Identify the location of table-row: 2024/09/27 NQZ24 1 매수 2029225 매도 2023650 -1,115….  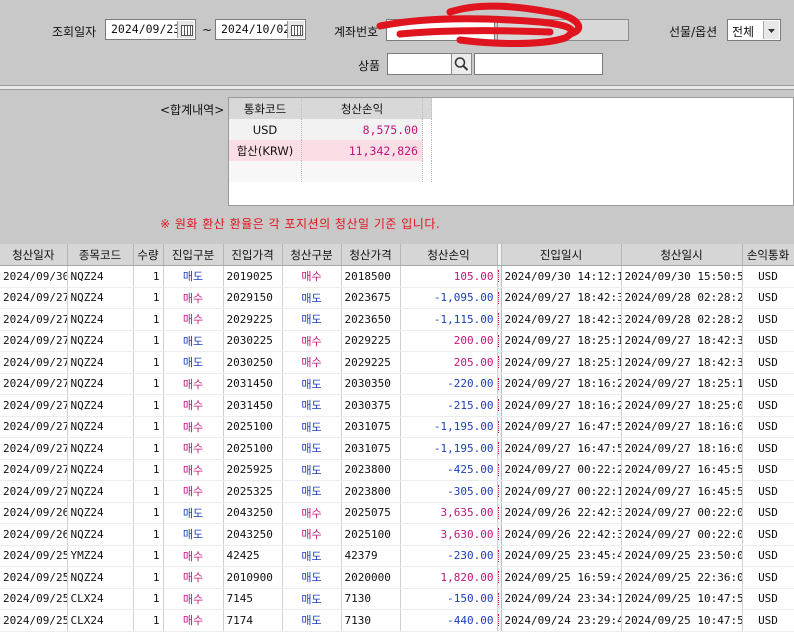
(397, 319).